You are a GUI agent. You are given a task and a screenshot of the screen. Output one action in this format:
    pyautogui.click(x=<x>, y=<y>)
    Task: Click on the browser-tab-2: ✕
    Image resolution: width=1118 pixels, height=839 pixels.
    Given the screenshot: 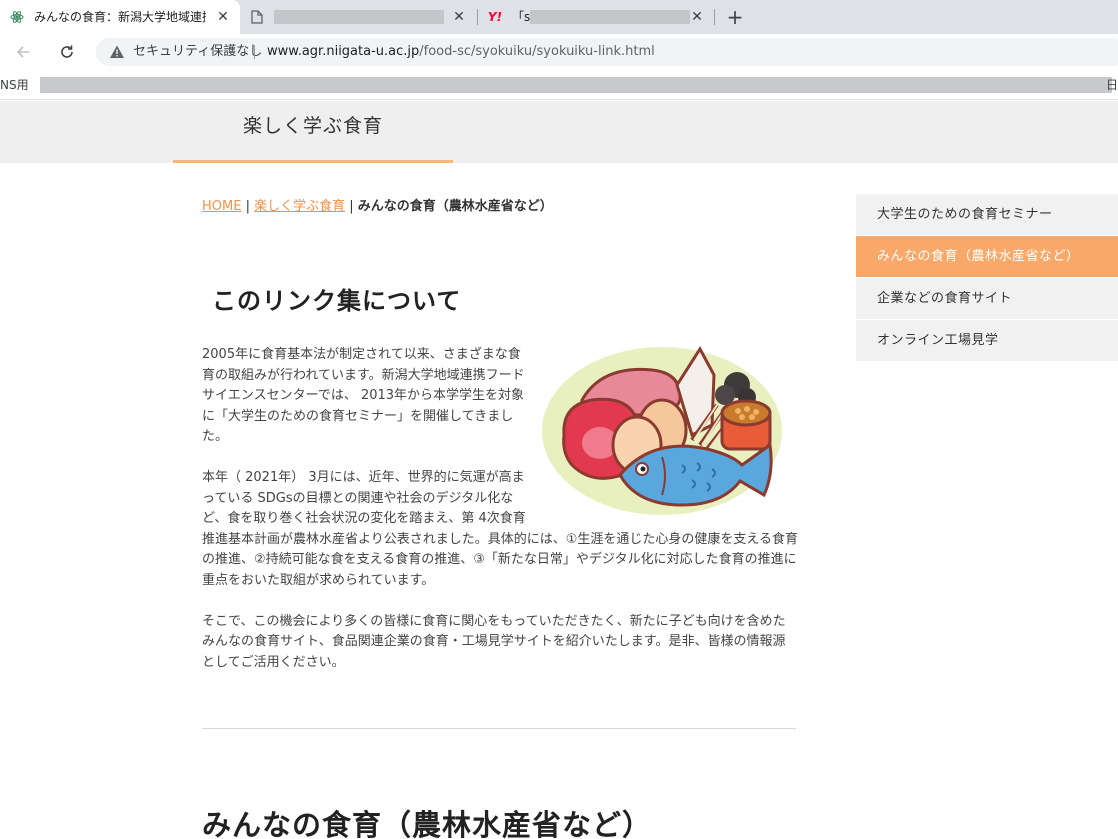 What is the action you would take?
    pyautogui.click(x=358, y=17)
    